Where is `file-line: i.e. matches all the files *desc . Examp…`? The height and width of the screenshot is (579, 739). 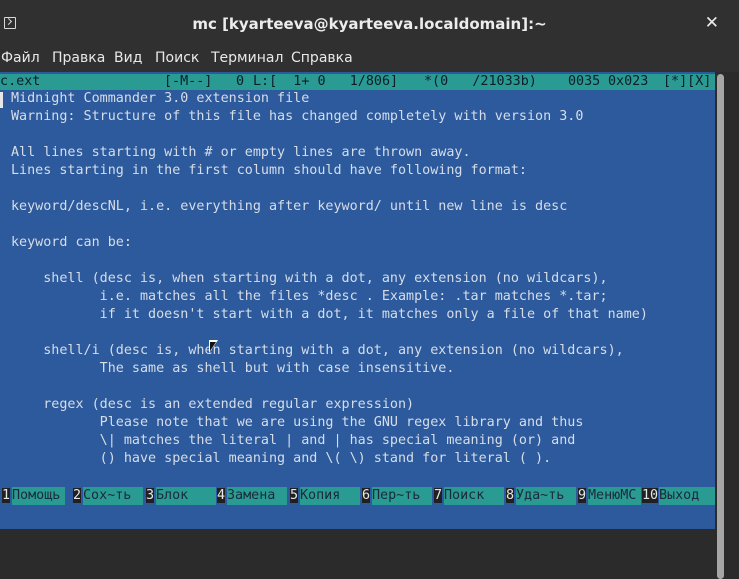 file-line: i.e. matches all the files *desc . Examp… is located at coordinates (309, 296).